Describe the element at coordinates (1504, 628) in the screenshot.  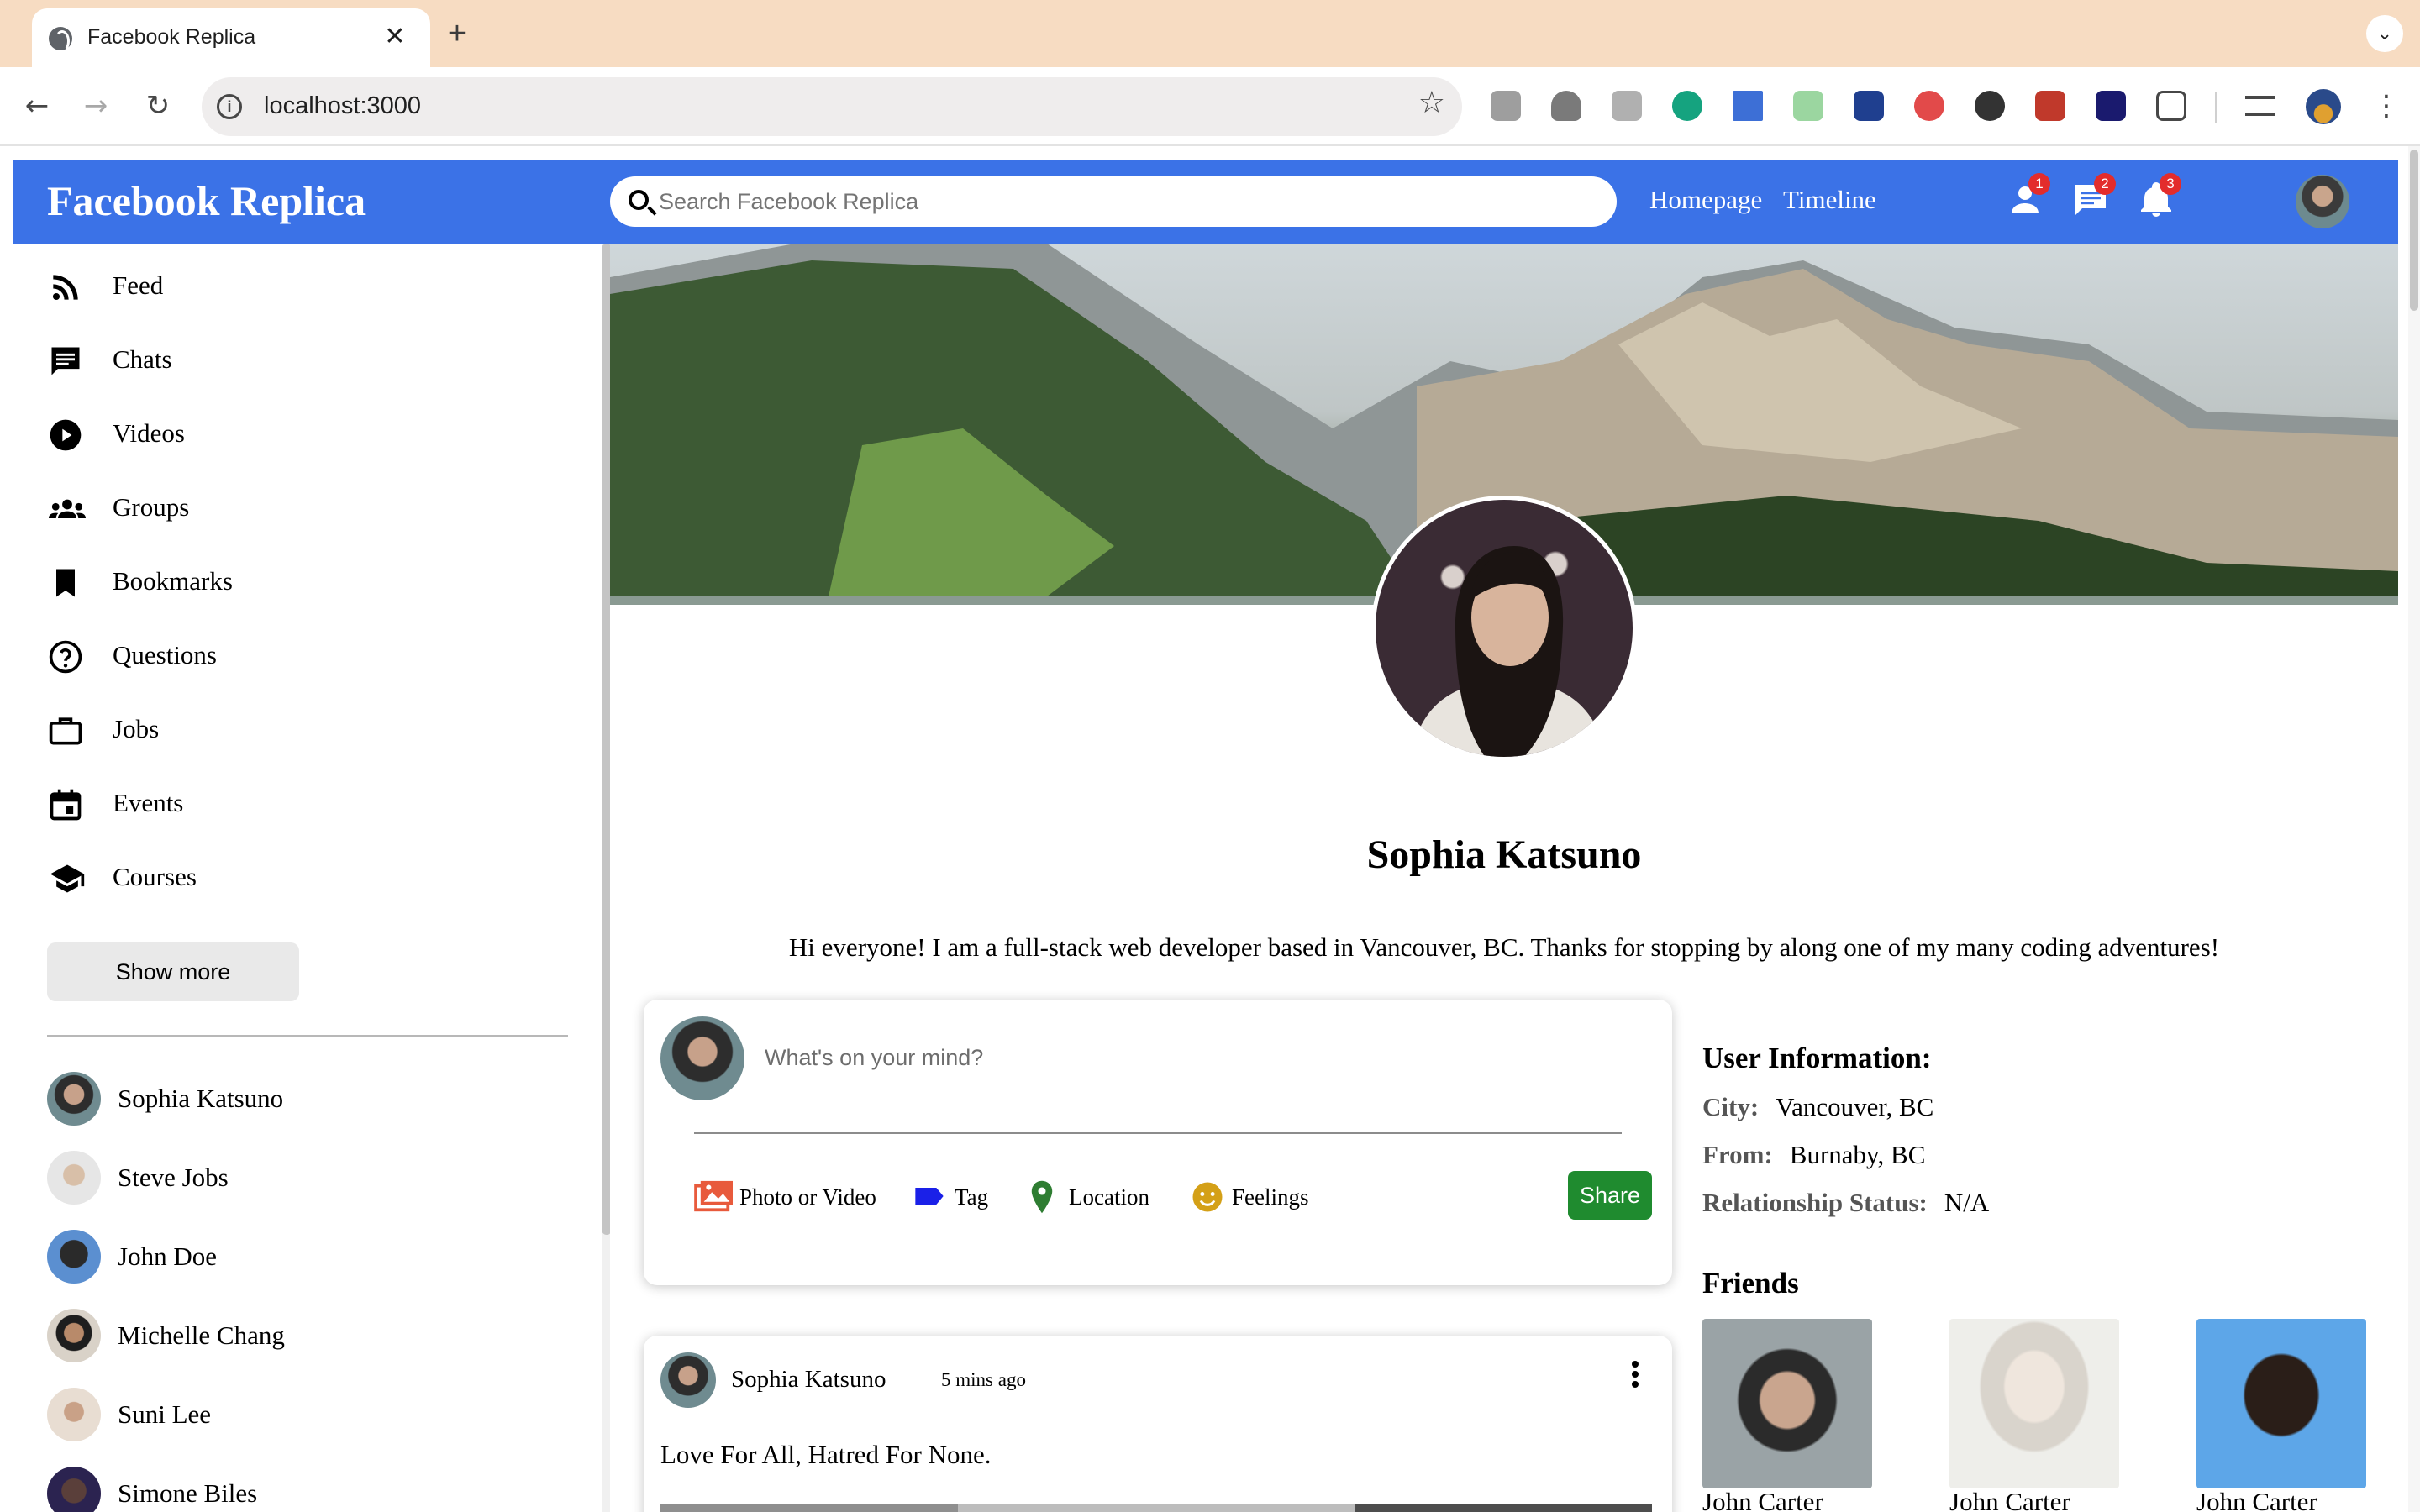
I see `profile-picture` at that location.